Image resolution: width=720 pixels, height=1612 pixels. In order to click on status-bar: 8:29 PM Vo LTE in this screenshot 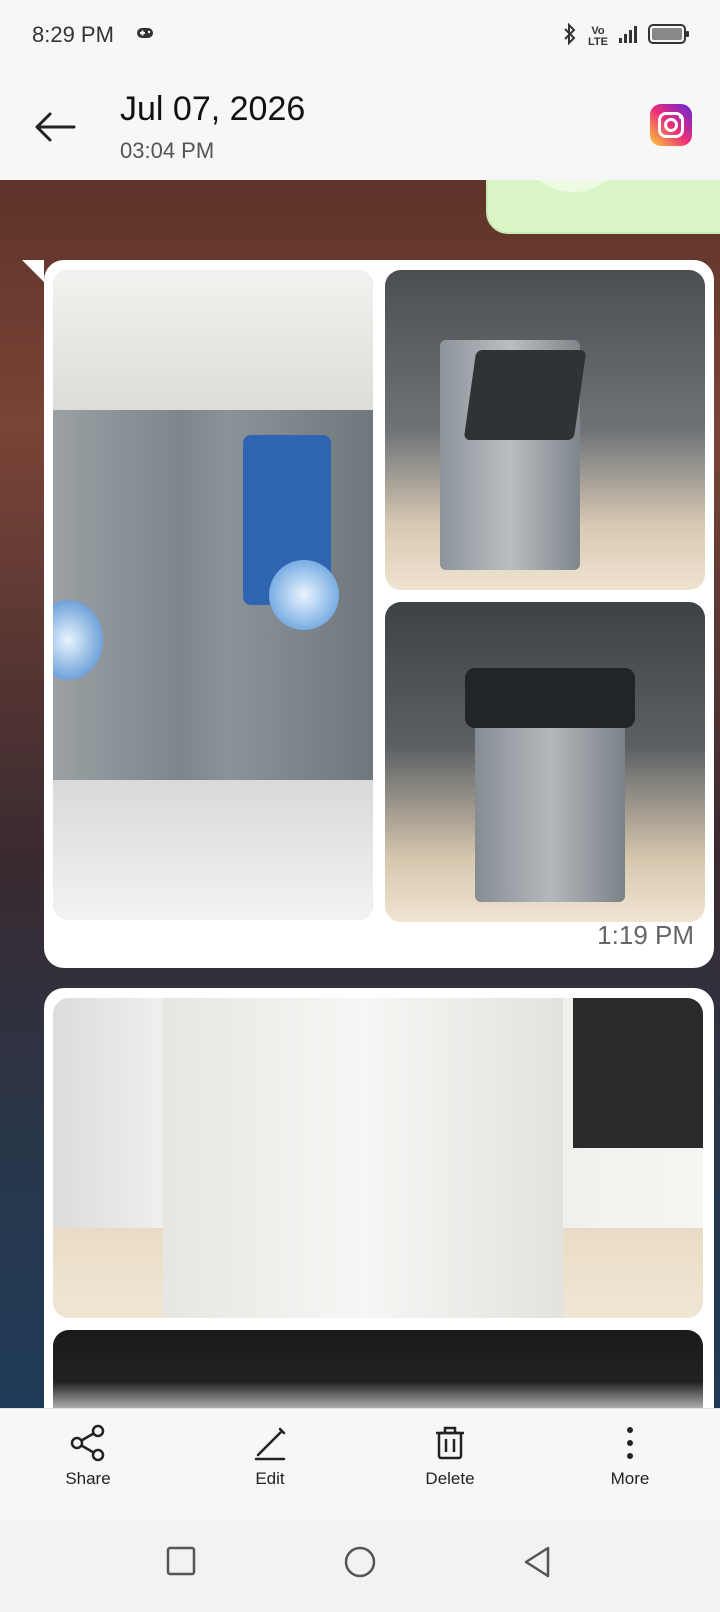, I will do `click(360, 36)`.